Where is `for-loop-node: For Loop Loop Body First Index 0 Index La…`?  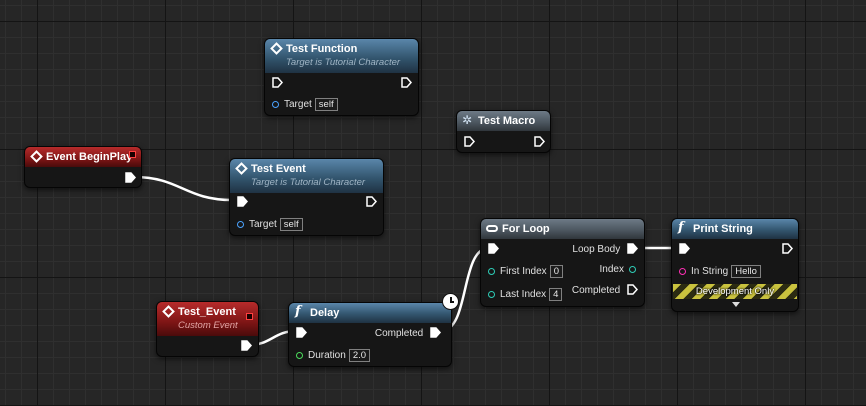
for-loop-node: For Loop Loop Body First Index 0 Index La… is located at coordinates (562, 262).